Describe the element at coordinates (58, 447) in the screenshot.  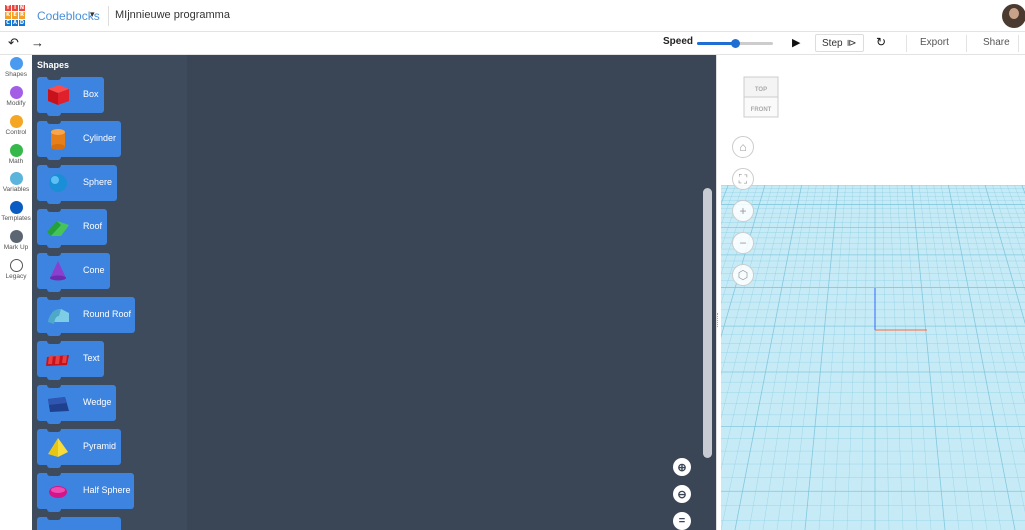
I see `pyramid-icon` at that location.